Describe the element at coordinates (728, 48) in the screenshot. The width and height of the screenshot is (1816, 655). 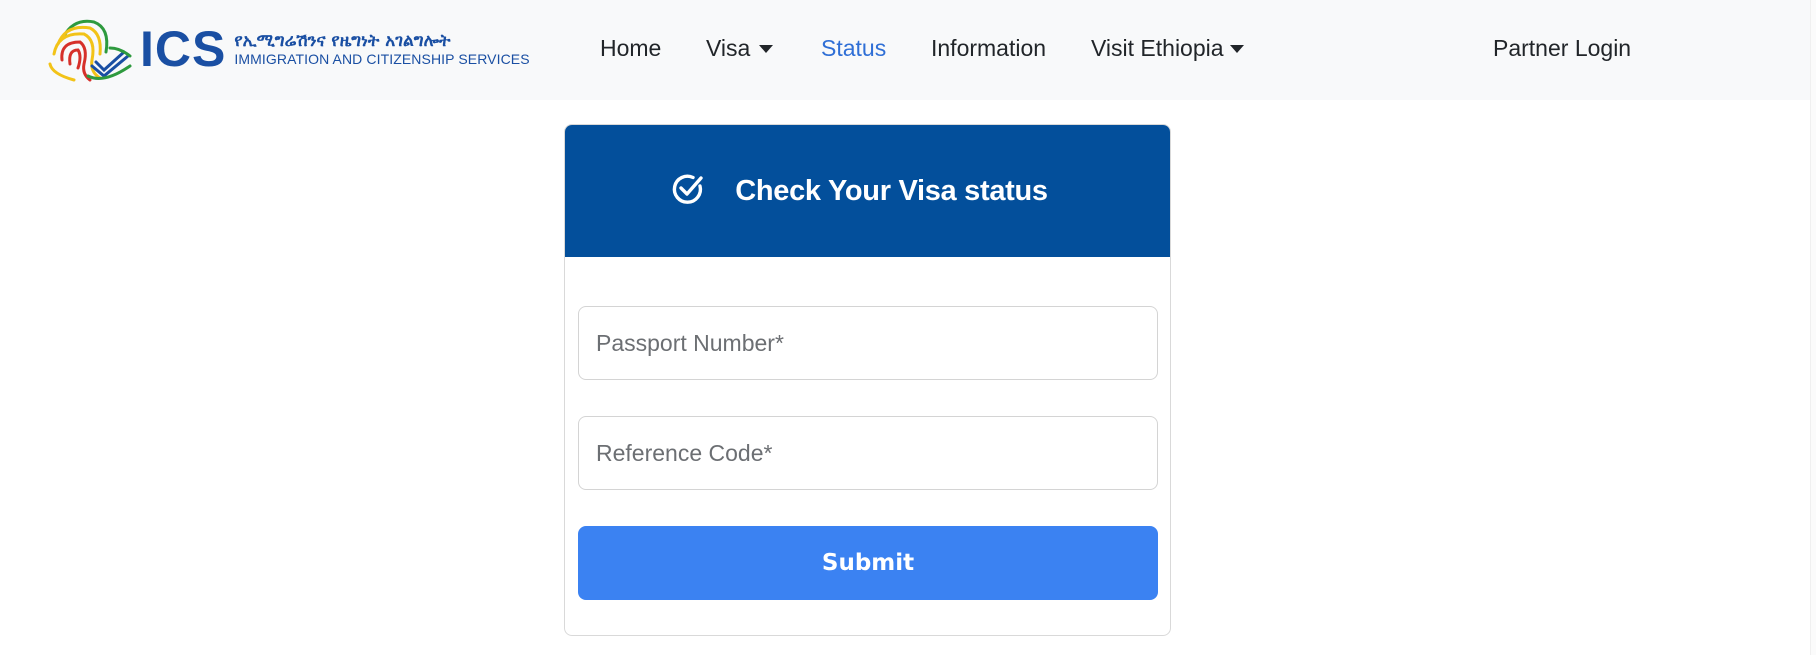
I see `nav-visa-label: Visa` at that location.